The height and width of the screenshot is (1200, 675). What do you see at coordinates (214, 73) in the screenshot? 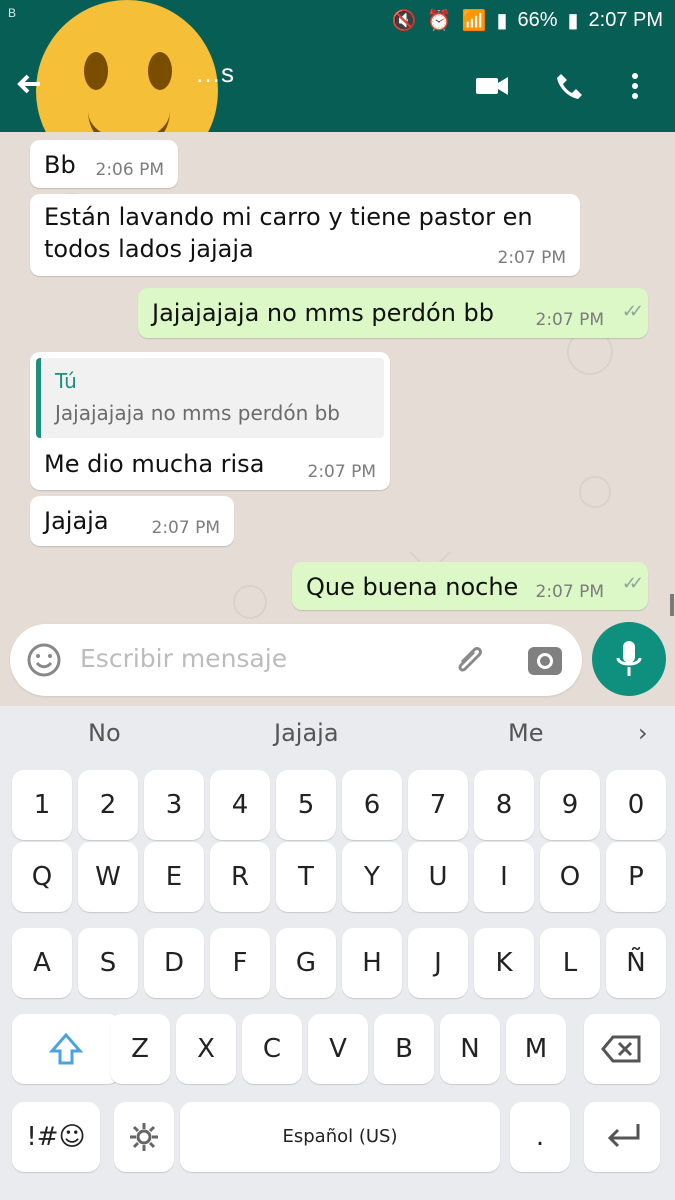
I see `contact-name: …s` at bounding box center [214, 73].